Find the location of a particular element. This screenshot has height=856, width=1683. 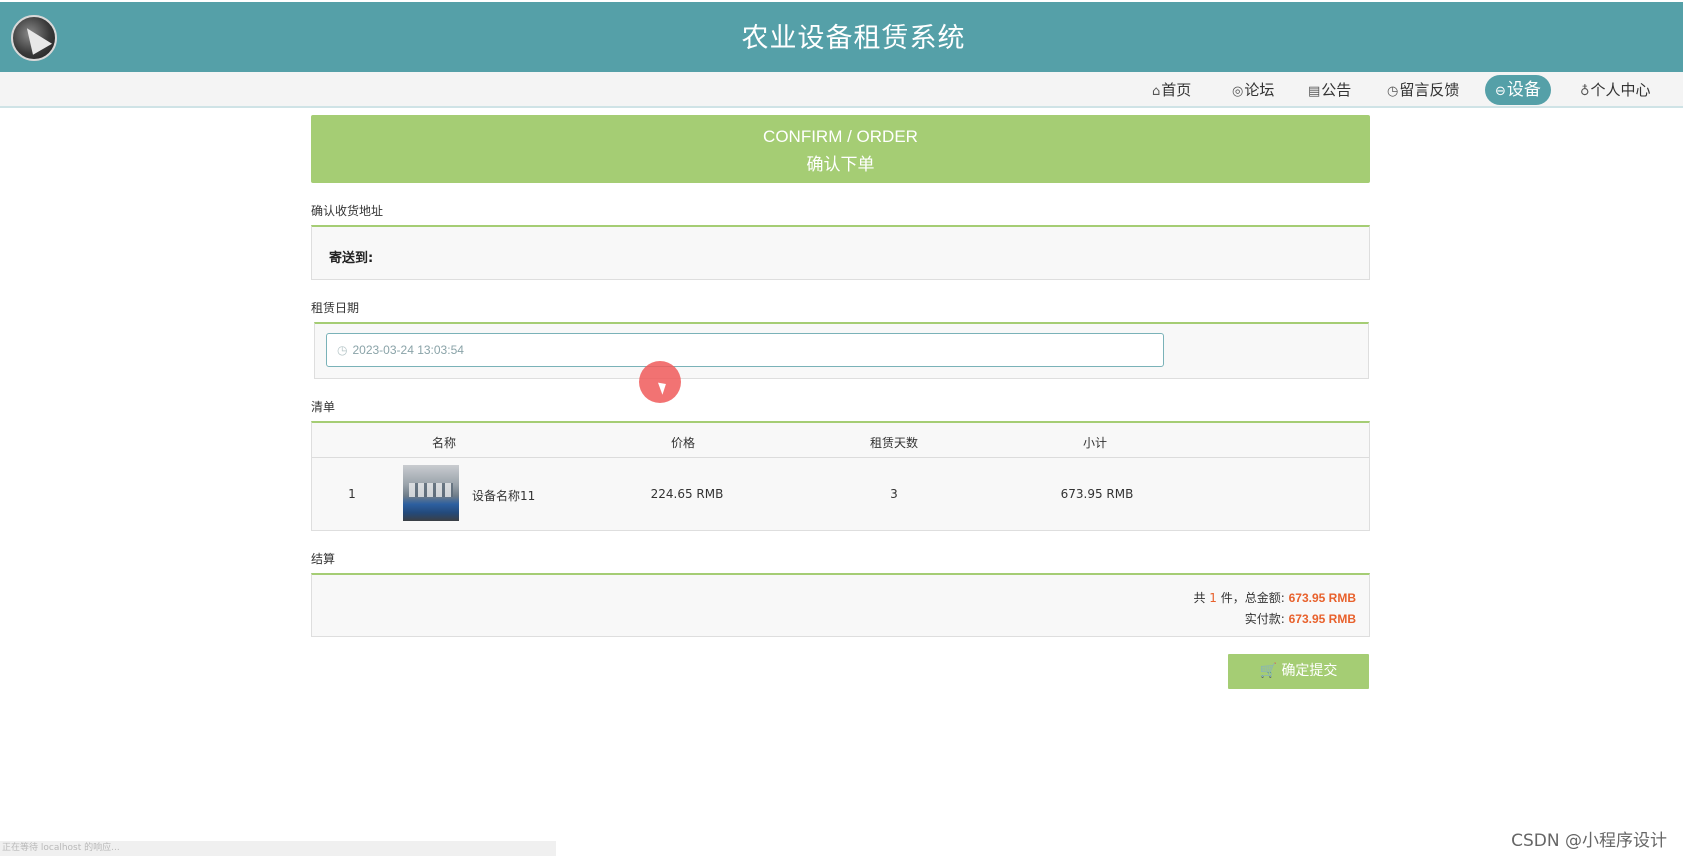

settlement-section-label: 结算 is located at coordinates (323, 559).